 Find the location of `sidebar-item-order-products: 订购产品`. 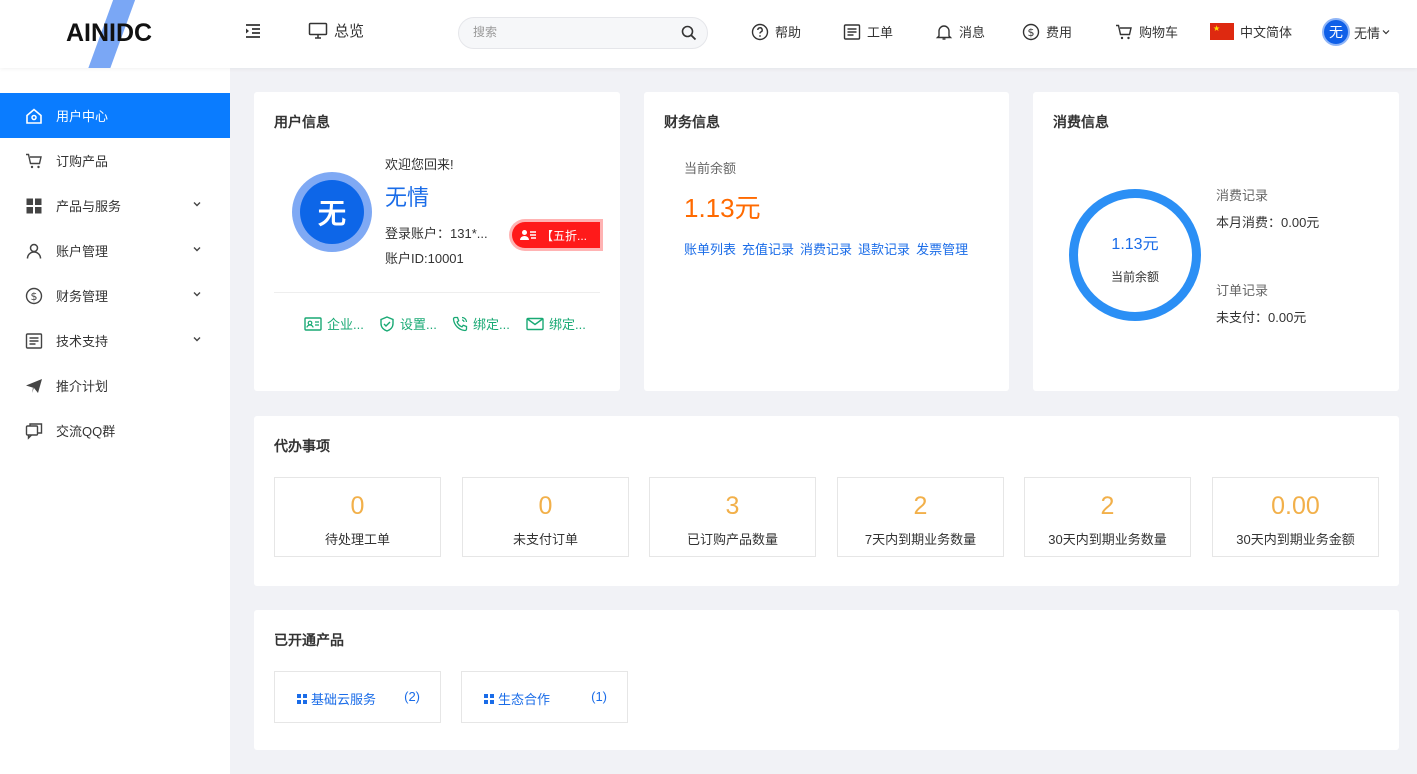

sidebar-item-order-products: 订购产品 is located at coordinates (115, 160).